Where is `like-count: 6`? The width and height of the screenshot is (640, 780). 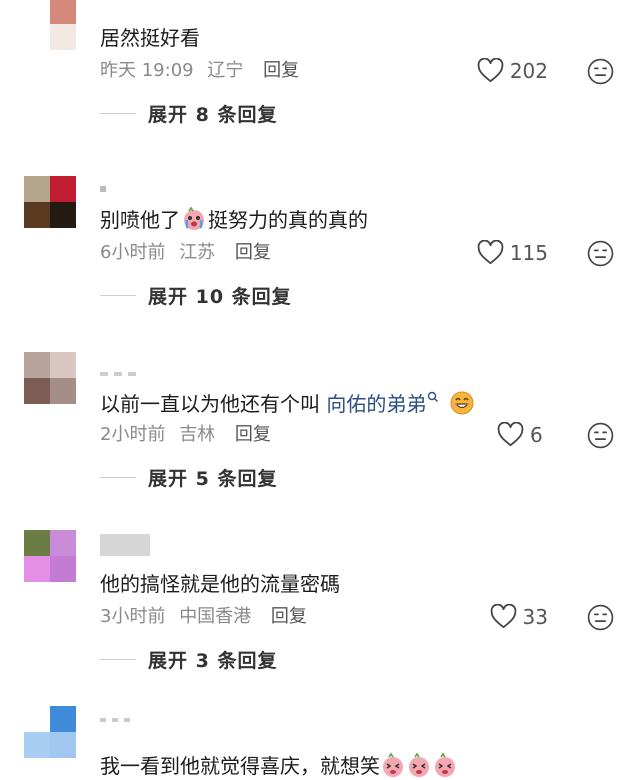
like-count: 6 is located at coordinates (536, 434).